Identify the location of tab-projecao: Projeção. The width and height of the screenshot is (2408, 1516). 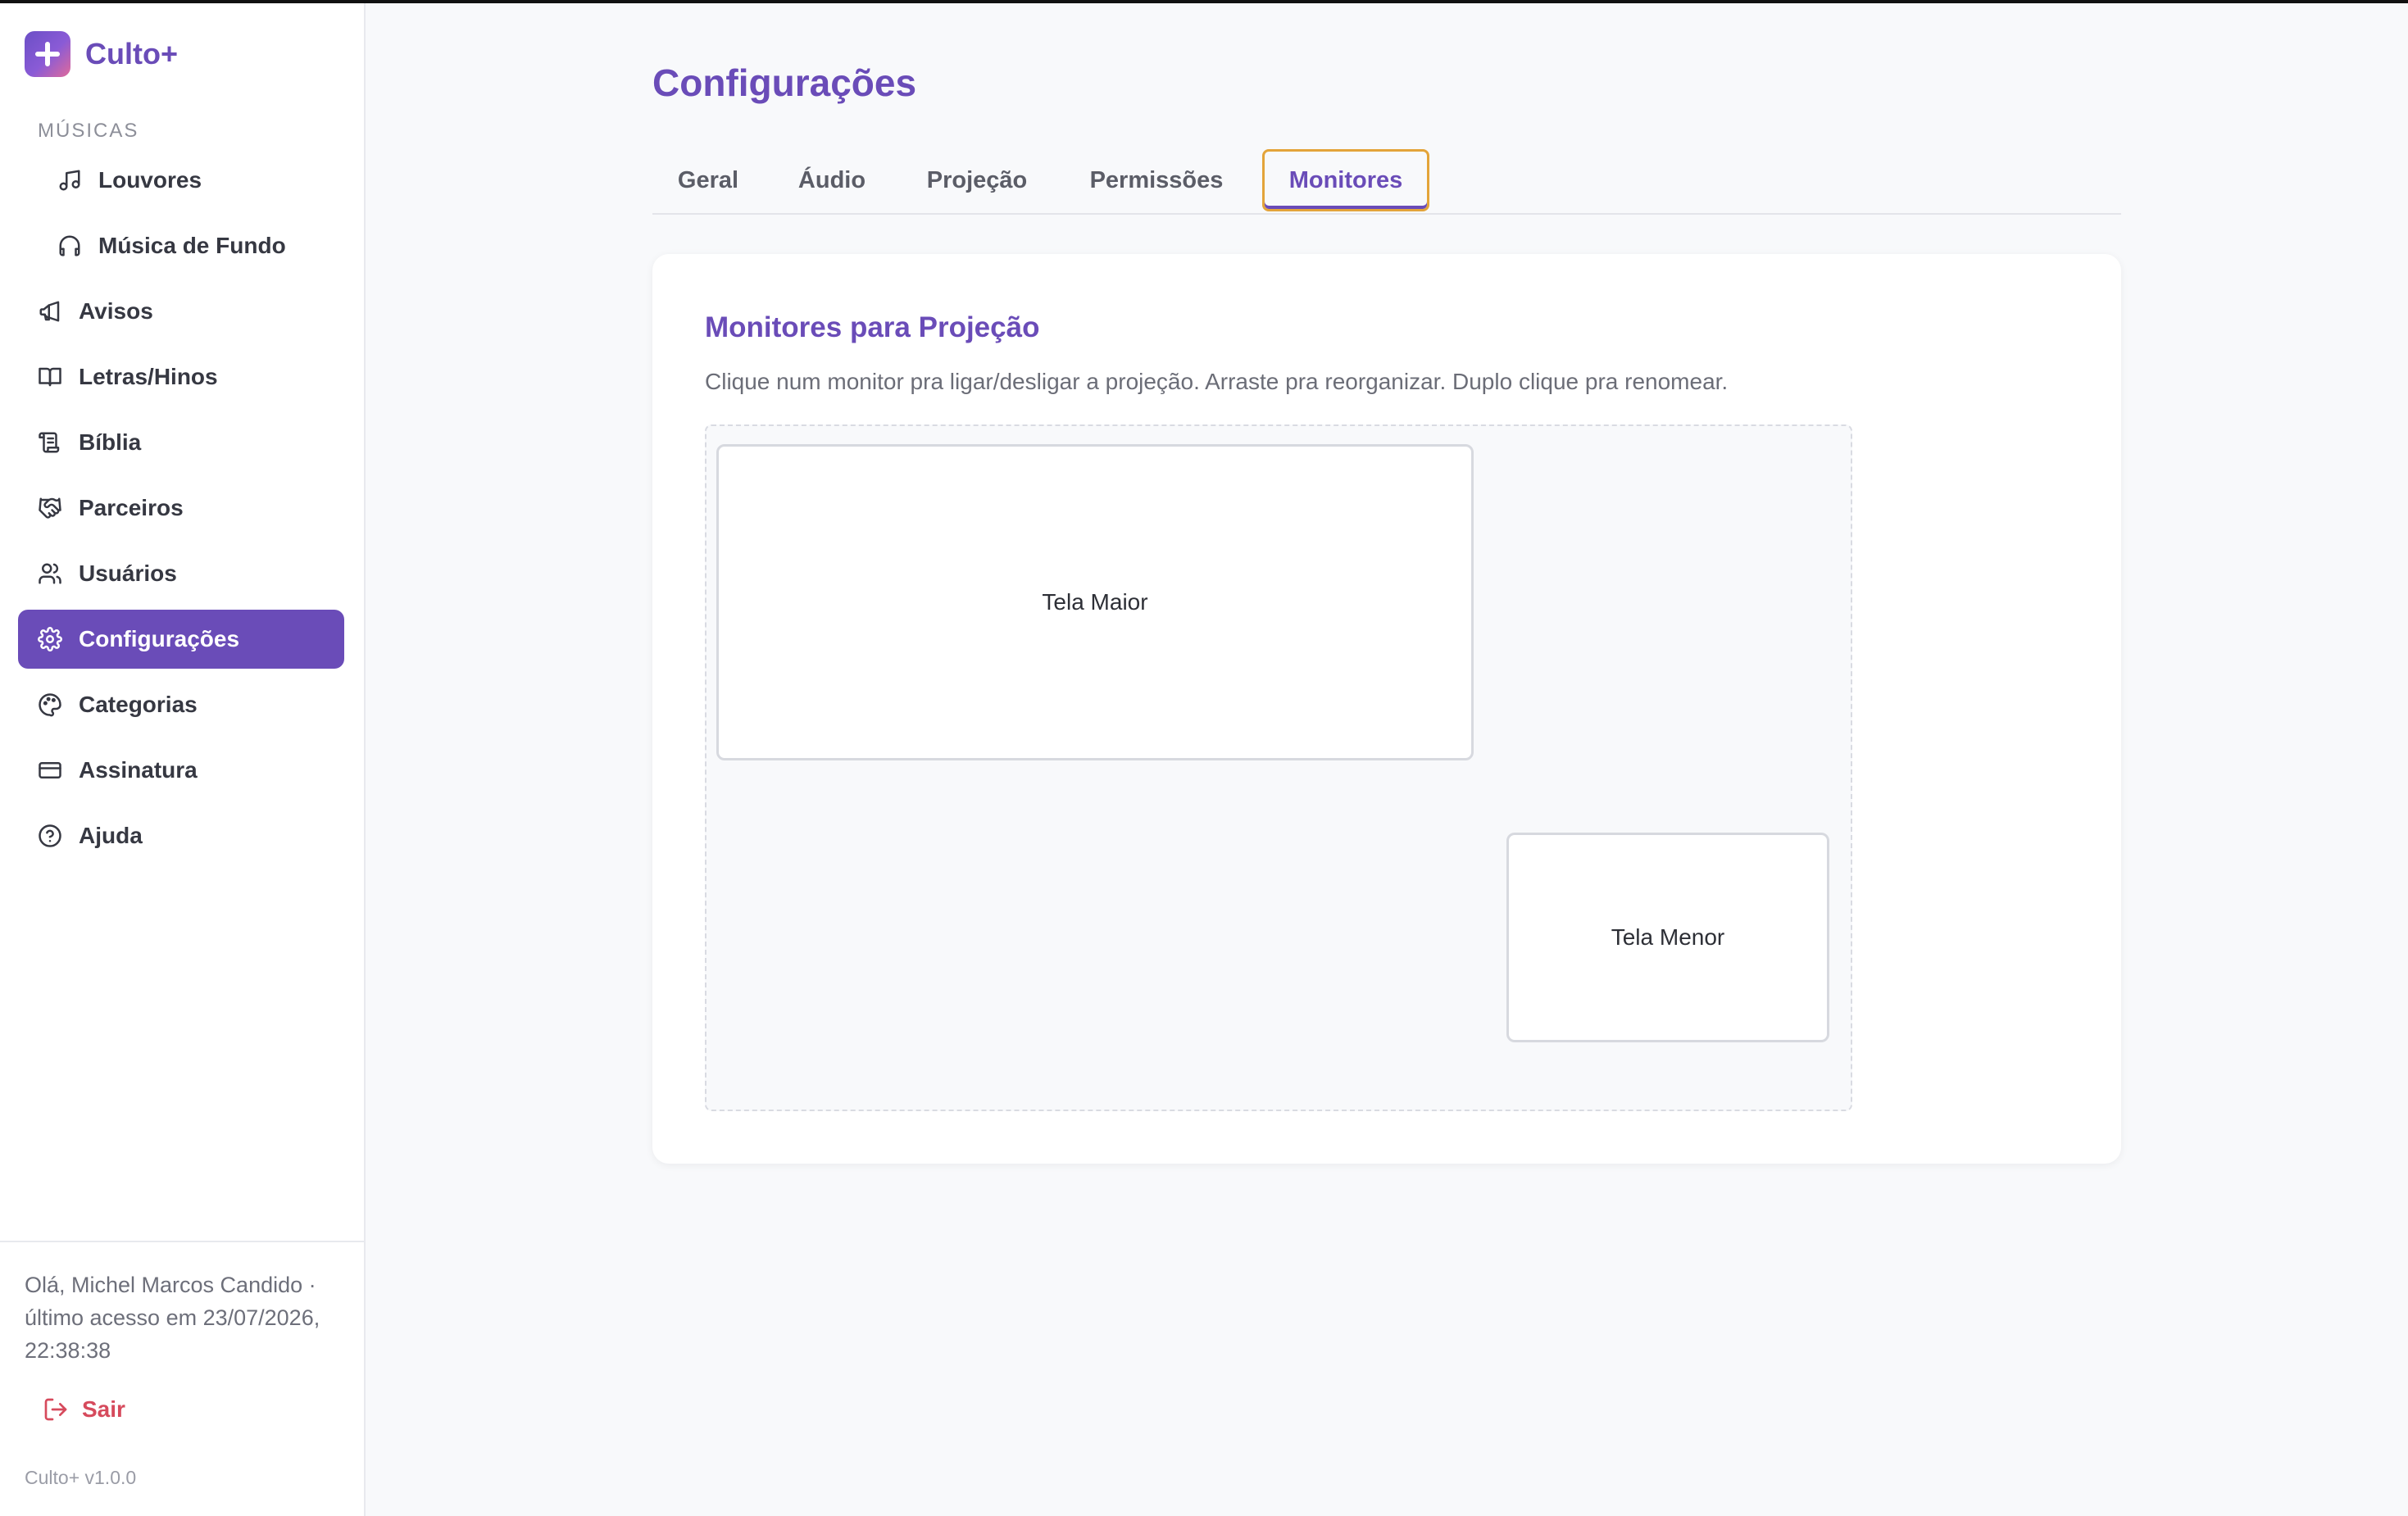
(977, 180).